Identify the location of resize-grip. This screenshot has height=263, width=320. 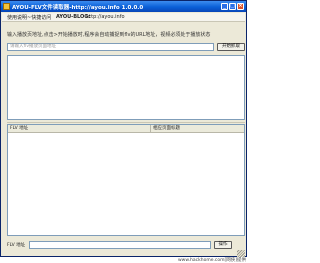
(241, 253).